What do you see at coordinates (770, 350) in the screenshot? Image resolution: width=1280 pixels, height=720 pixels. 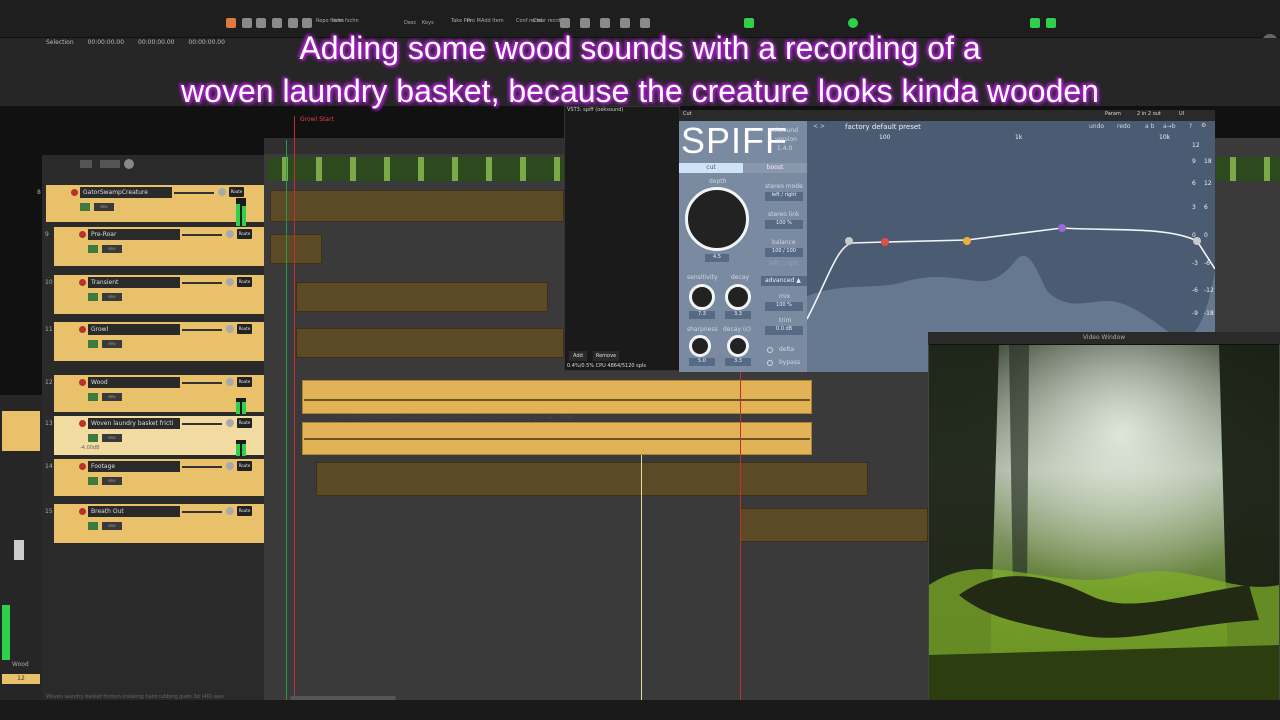 I see `delta-radio` at bounding box center [770, 350].